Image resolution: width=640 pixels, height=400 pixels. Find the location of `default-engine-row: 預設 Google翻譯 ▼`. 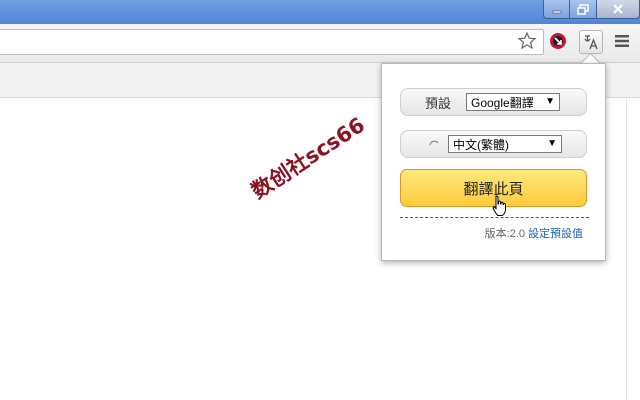

default-engine-row: 預設 Google翻譯 ▼ is located at coordinates (493, 102).